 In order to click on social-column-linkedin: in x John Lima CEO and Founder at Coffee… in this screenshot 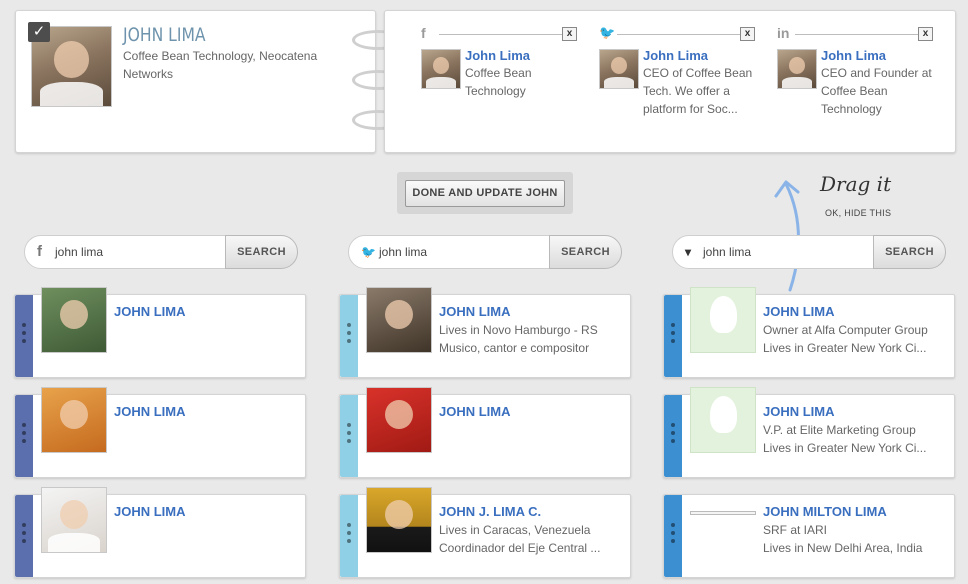, I will do `click(864, 81)`.